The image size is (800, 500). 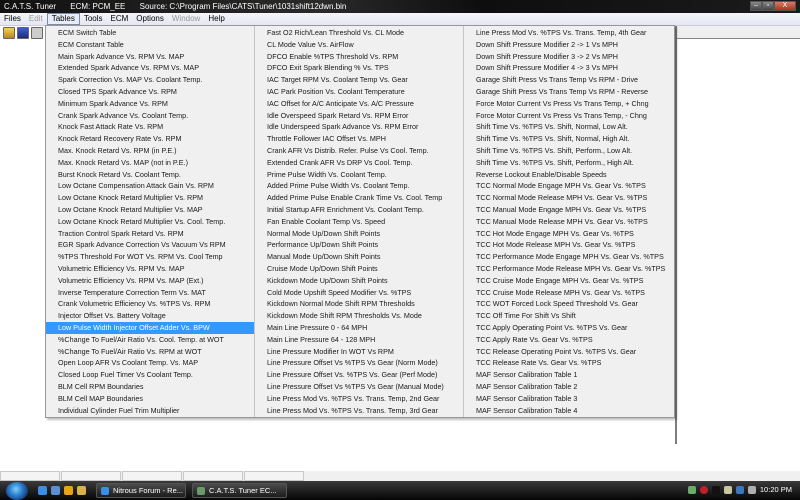 I want to click on clock: 10:20 PM, so click(x=776, y=489).